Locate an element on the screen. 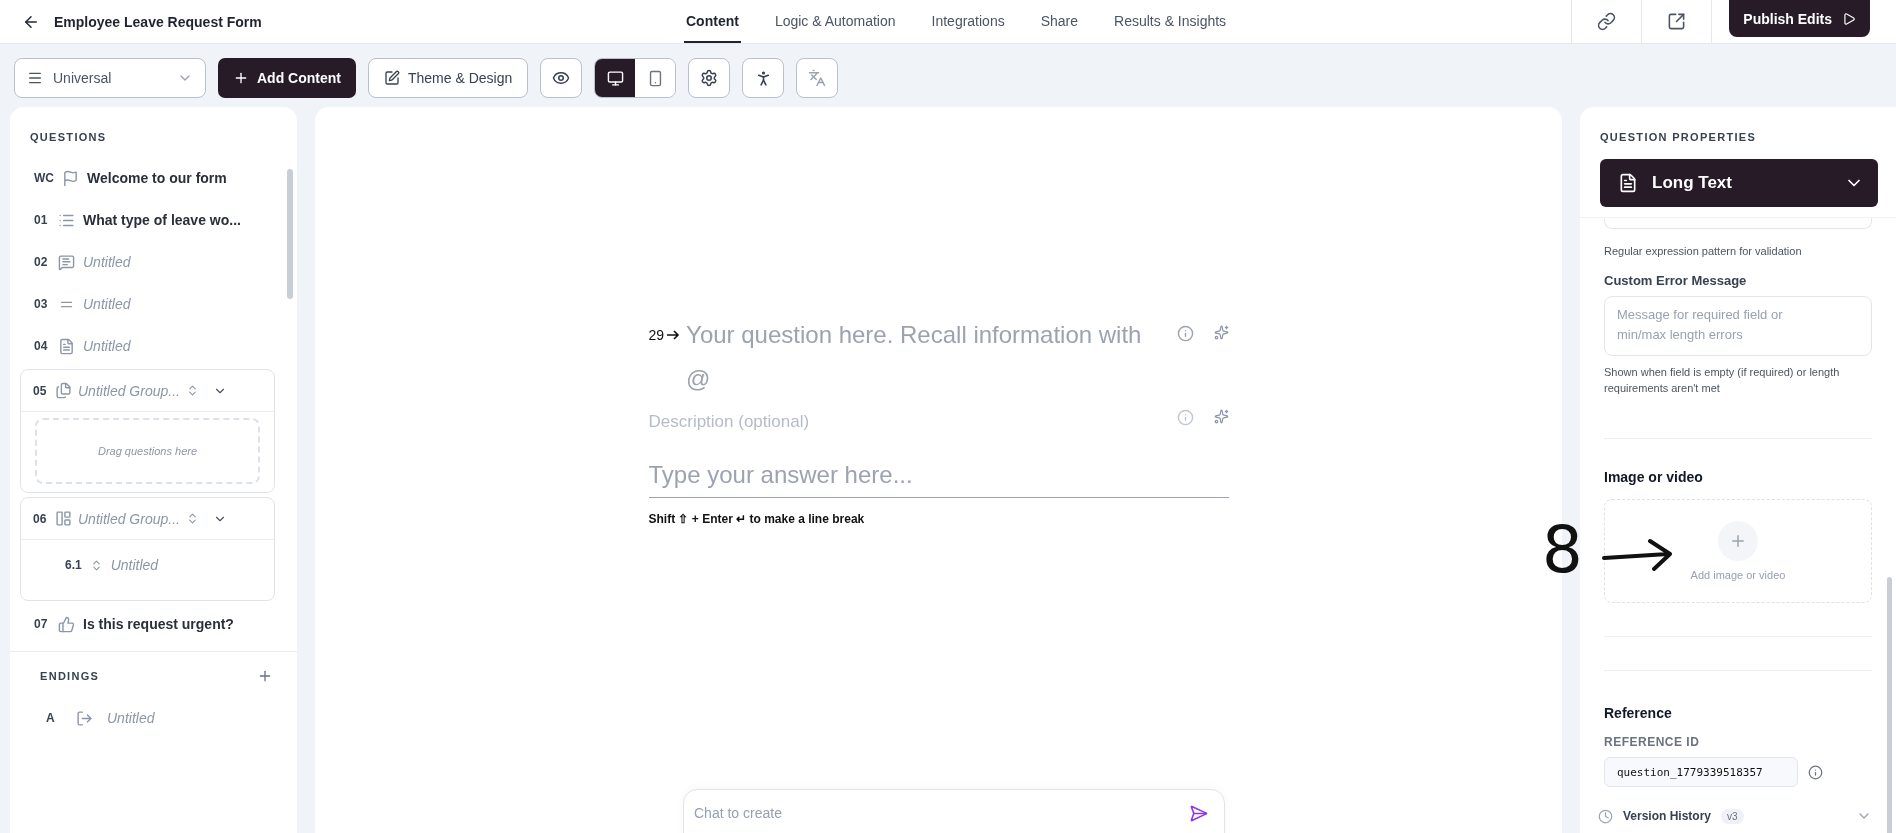  accessibility-button is located at coordinates (763, 78).